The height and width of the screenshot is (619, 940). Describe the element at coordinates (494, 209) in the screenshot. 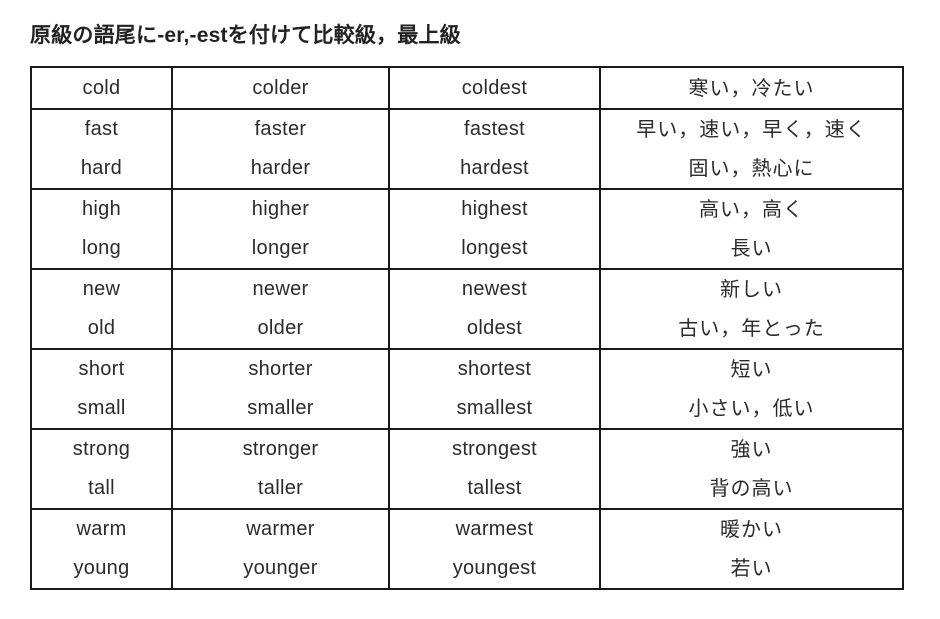

I see `cell-superlative-form: highest` at that location.